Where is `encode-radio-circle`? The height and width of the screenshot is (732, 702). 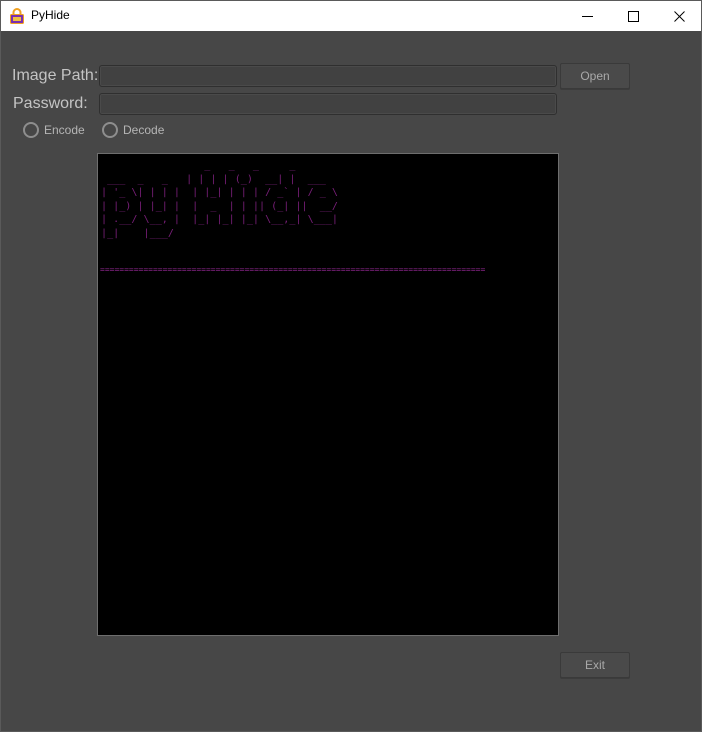 encode-radio-circle is located at coordinates (31, 130).